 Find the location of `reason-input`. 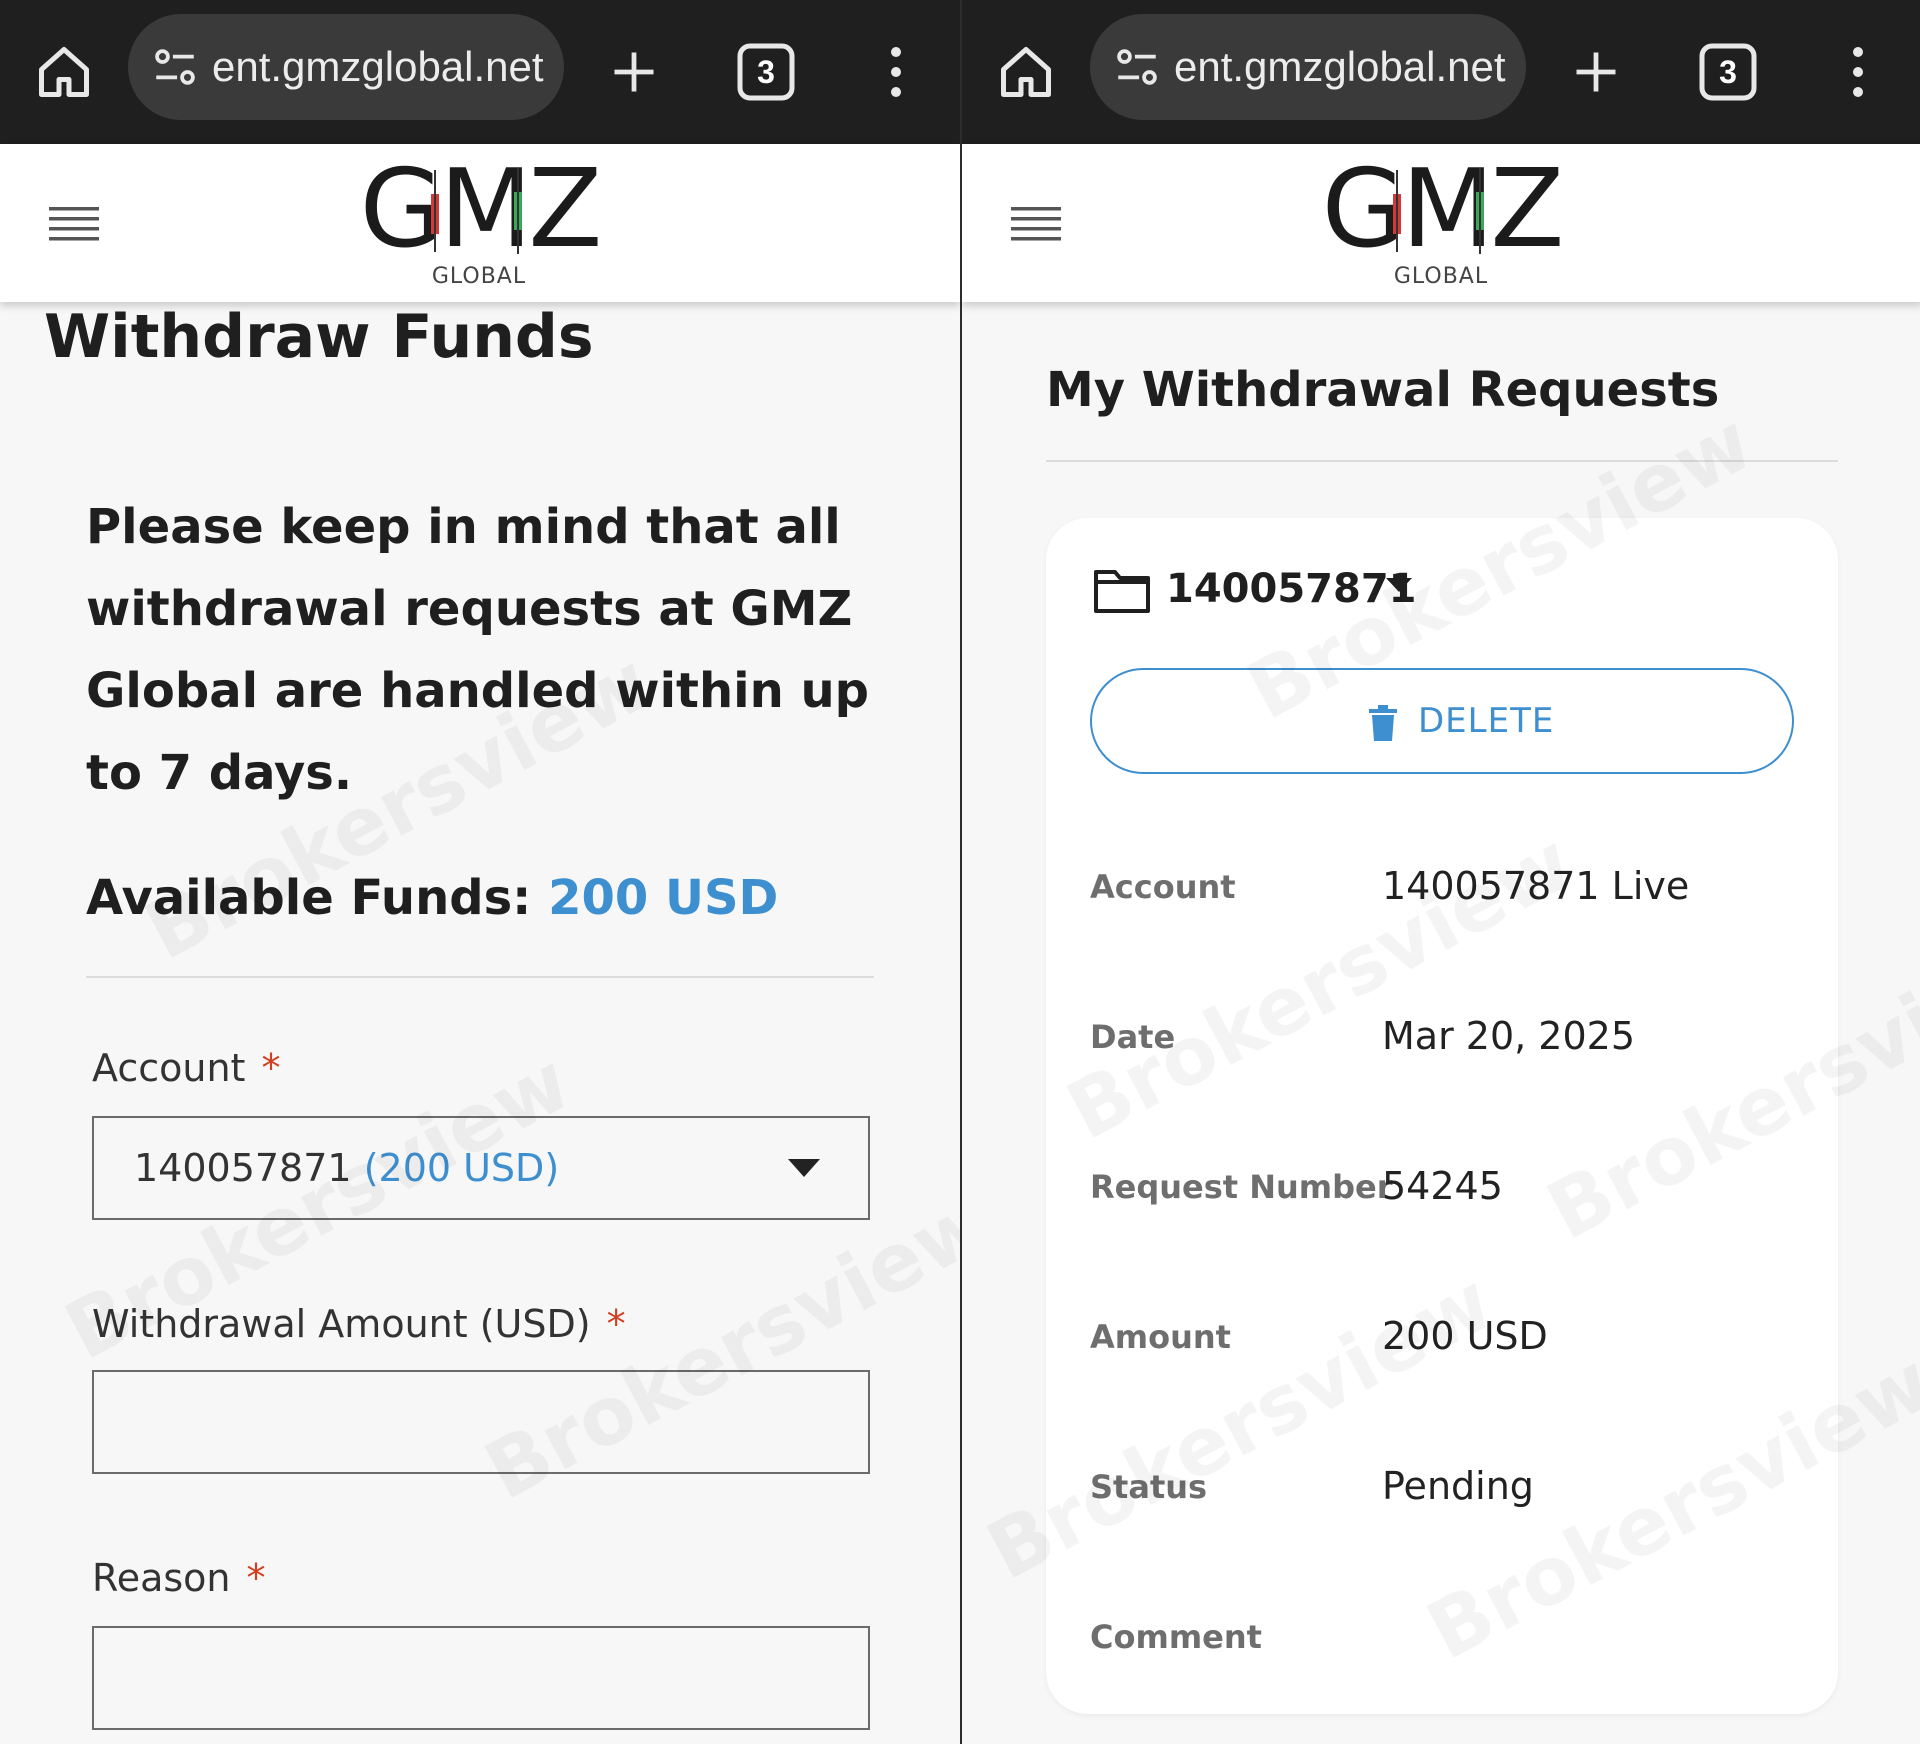

reason-input is located at coordinates (481, 1678).